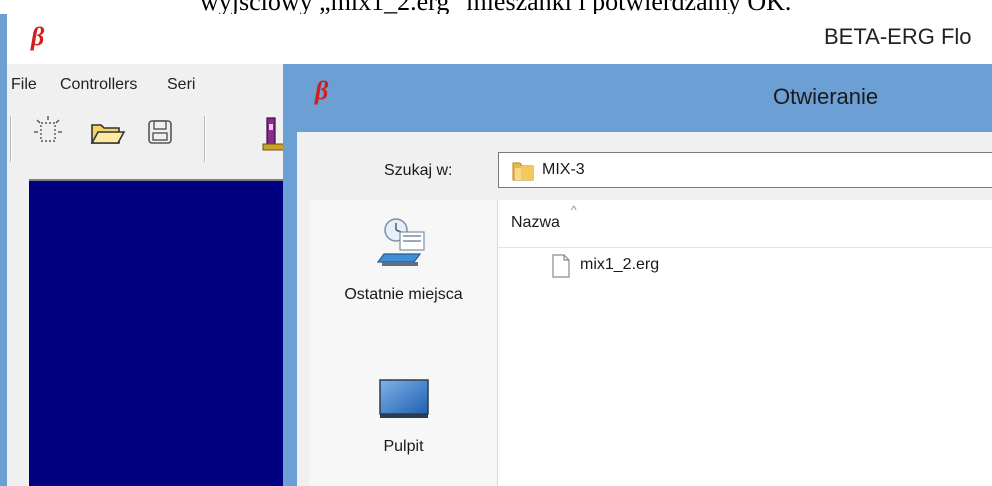 This screenshot has height=486, width=992. Describe the element at coordinates (826, 96) in the screenshot. I see `dialog-title: Otwieranie` at that location.